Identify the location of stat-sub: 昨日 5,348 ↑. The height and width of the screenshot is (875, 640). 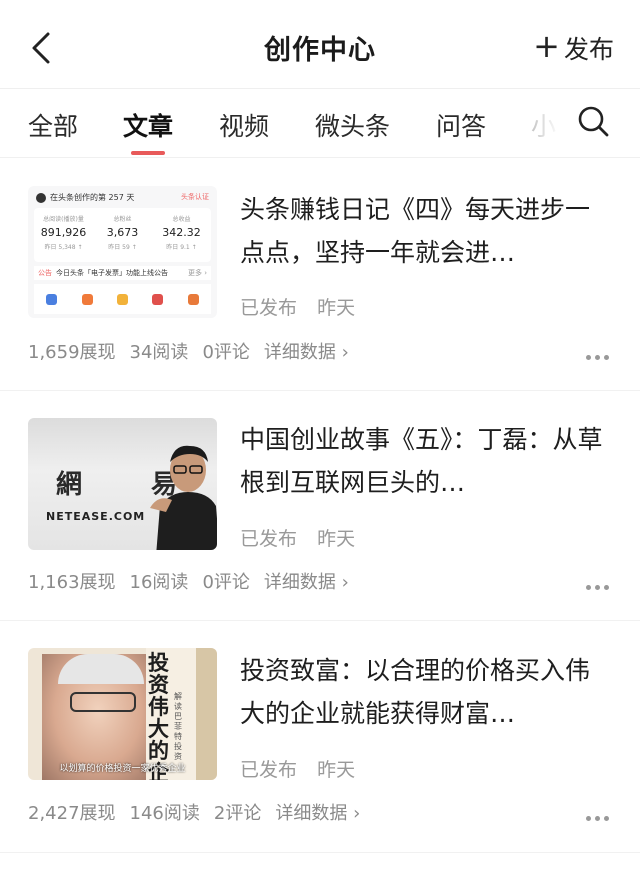
(63, 247).